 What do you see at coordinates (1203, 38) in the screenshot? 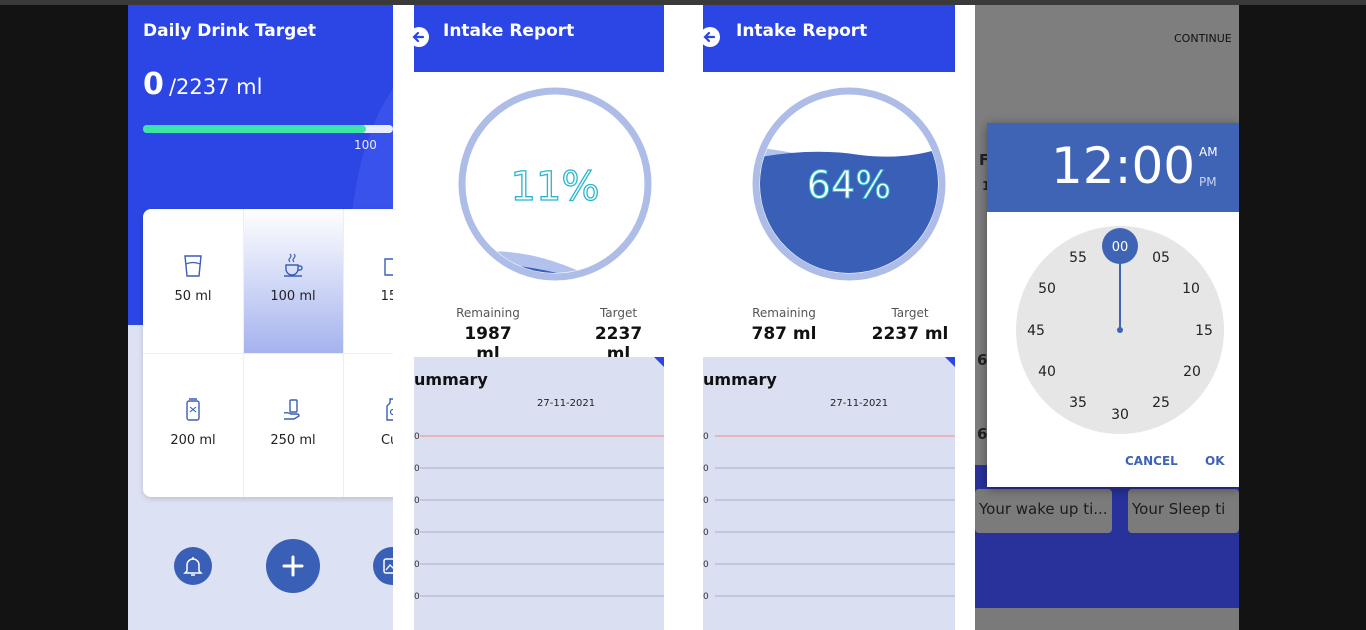
I see `continue-button: CONTINUE` at bounding box center [1203, 38].